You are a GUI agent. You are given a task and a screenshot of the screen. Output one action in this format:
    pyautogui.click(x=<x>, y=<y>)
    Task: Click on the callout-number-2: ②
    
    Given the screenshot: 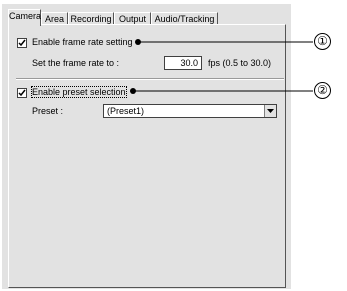 What is the action you would take?
    pyautogui.click(x=322, y=90)
    